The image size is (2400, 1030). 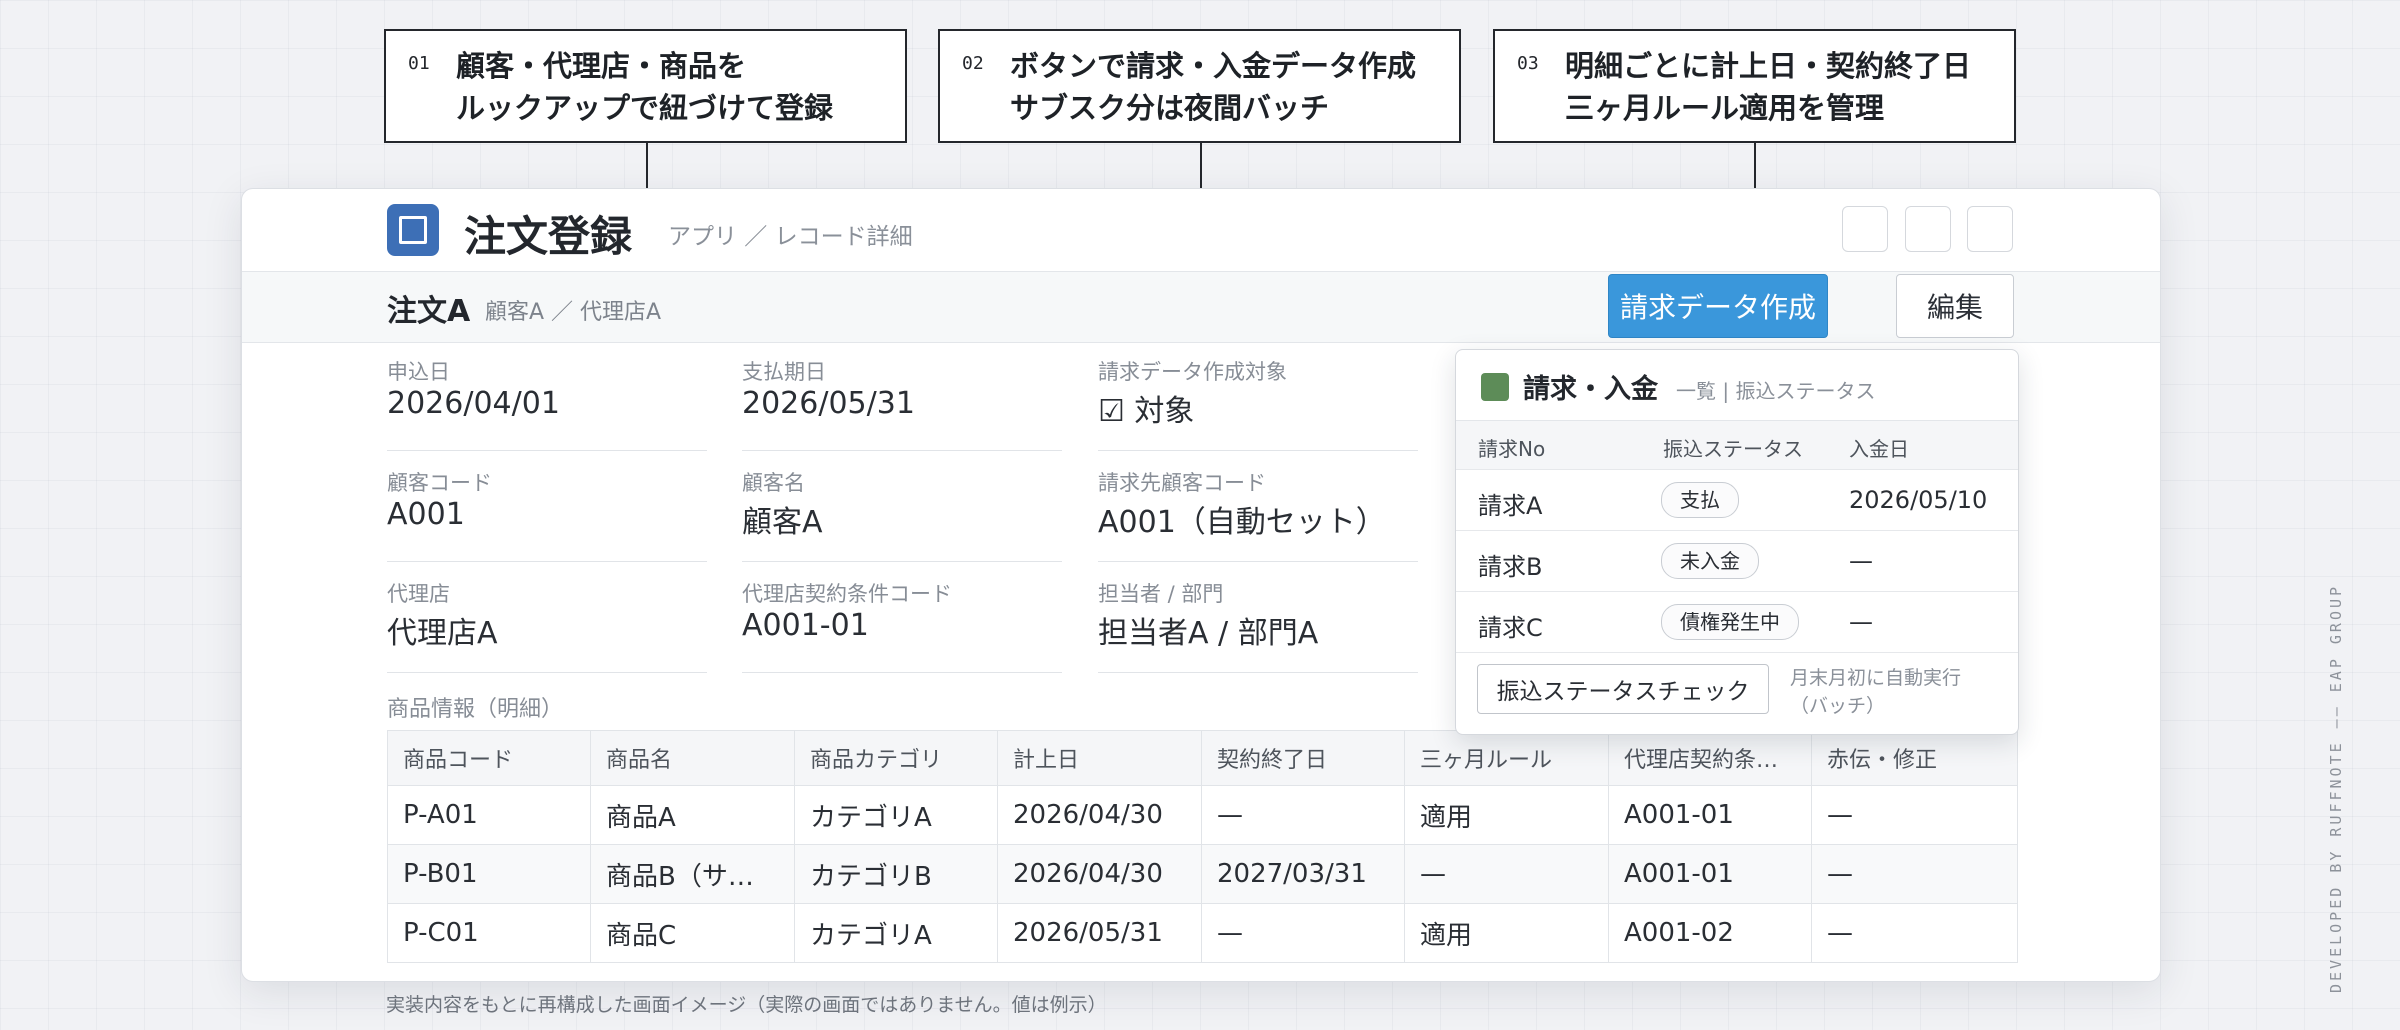 I want to click on callout-text: 顧客・代理店・商品を ルックアップで紐づけて登録, so click(x=675, y=87).